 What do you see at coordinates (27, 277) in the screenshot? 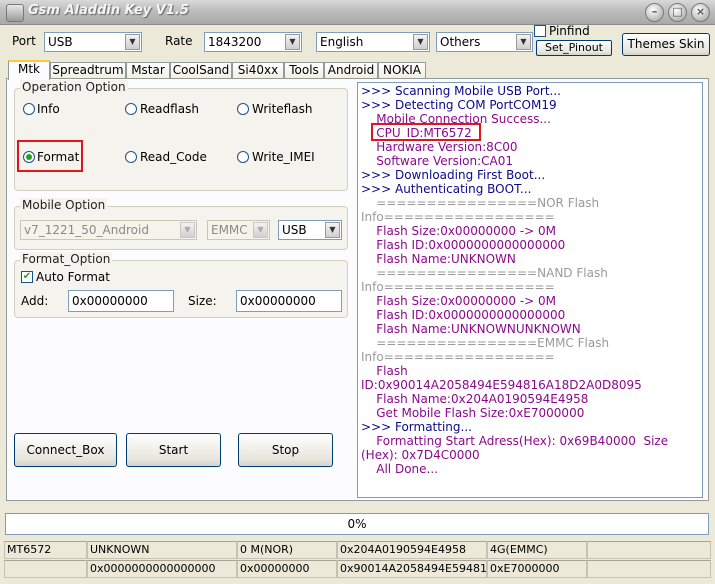
I see `auto-format-checkbox: ✔` at bounding box center [27, 277].